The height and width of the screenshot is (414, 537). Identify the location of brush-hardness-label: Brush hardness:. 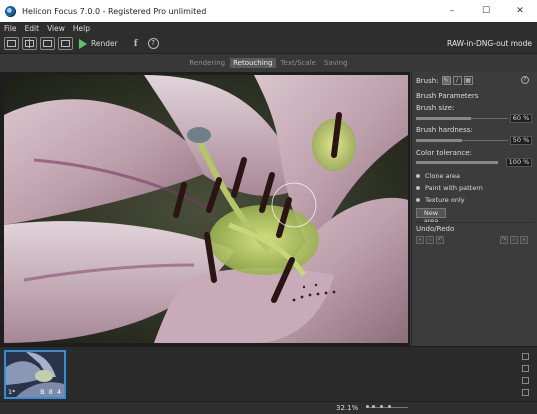
(444, 130).